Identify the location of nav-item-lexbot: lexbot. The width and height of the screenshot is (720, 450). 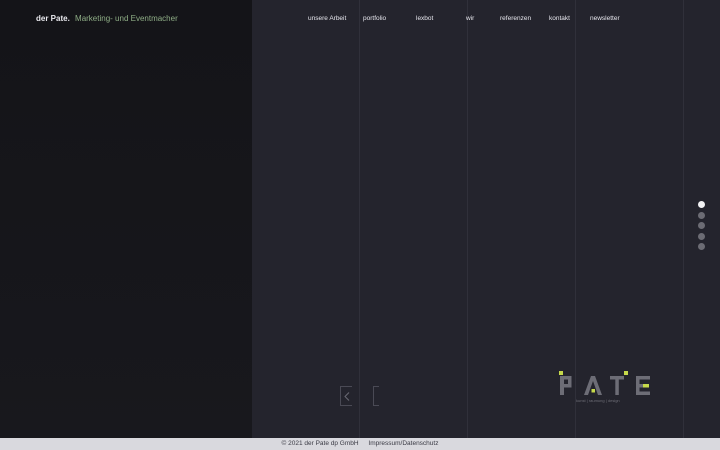
(424, 18).